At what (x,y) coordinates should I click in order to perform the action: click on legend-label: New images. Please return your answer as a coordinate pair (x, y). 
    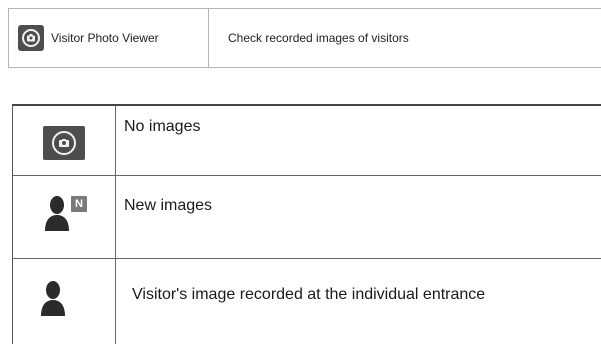
    Looking at the image, I should click on (168, 205).